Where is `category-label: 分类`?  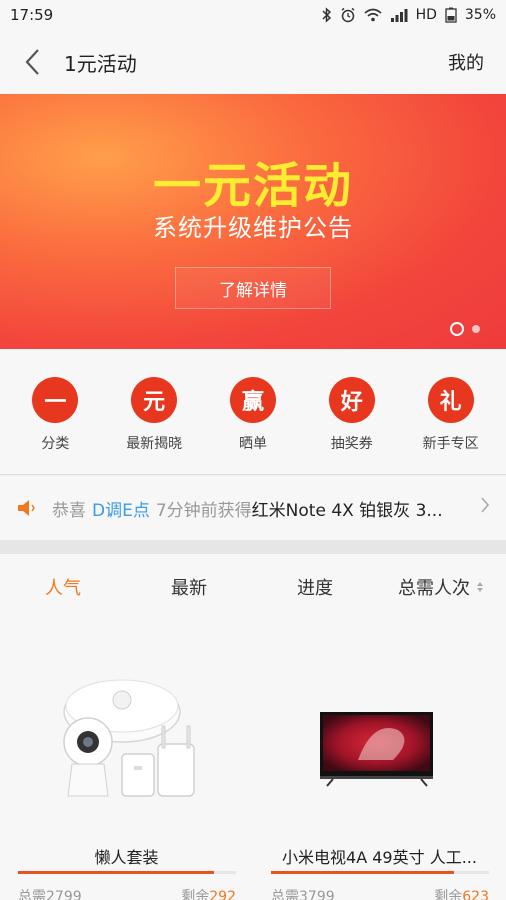
category-label: 分类 is located at coordinates (55, 444).